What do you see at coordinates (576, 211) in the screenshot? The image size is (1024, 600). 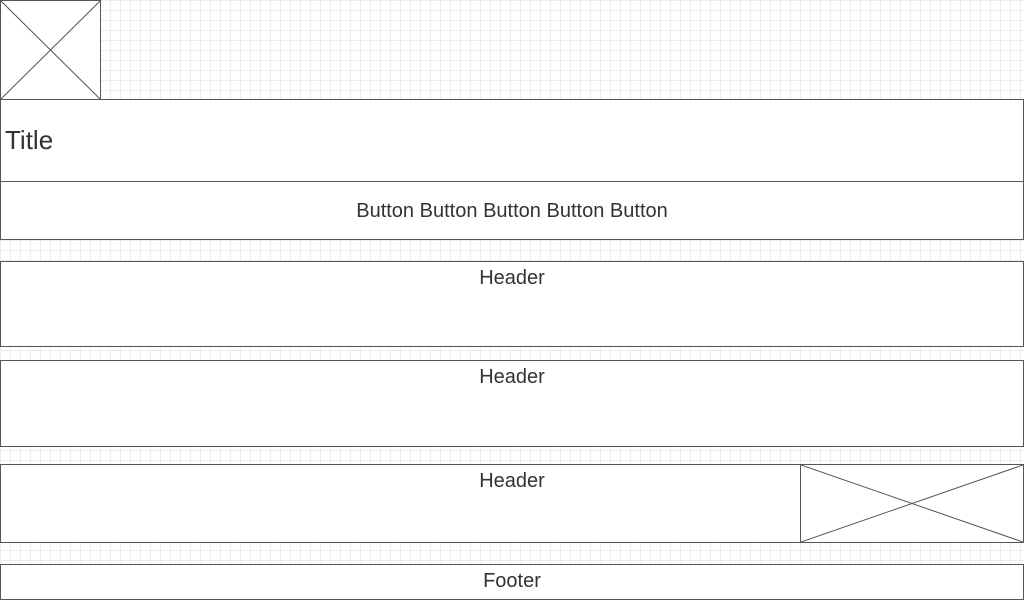 I see `nav-button-4: Button` at bounding box center [576, 211].